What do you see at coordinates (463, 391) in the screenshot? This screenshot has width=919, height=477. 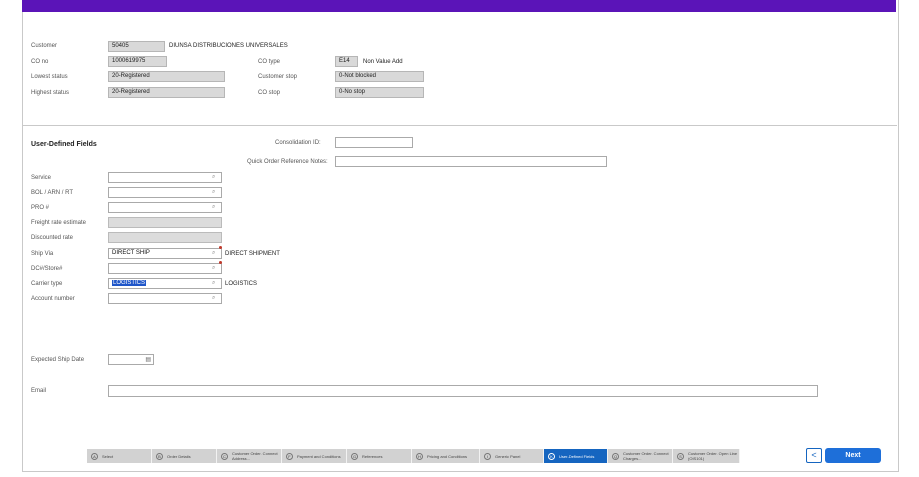 I see `email-input` at bounding box center [463, 391].